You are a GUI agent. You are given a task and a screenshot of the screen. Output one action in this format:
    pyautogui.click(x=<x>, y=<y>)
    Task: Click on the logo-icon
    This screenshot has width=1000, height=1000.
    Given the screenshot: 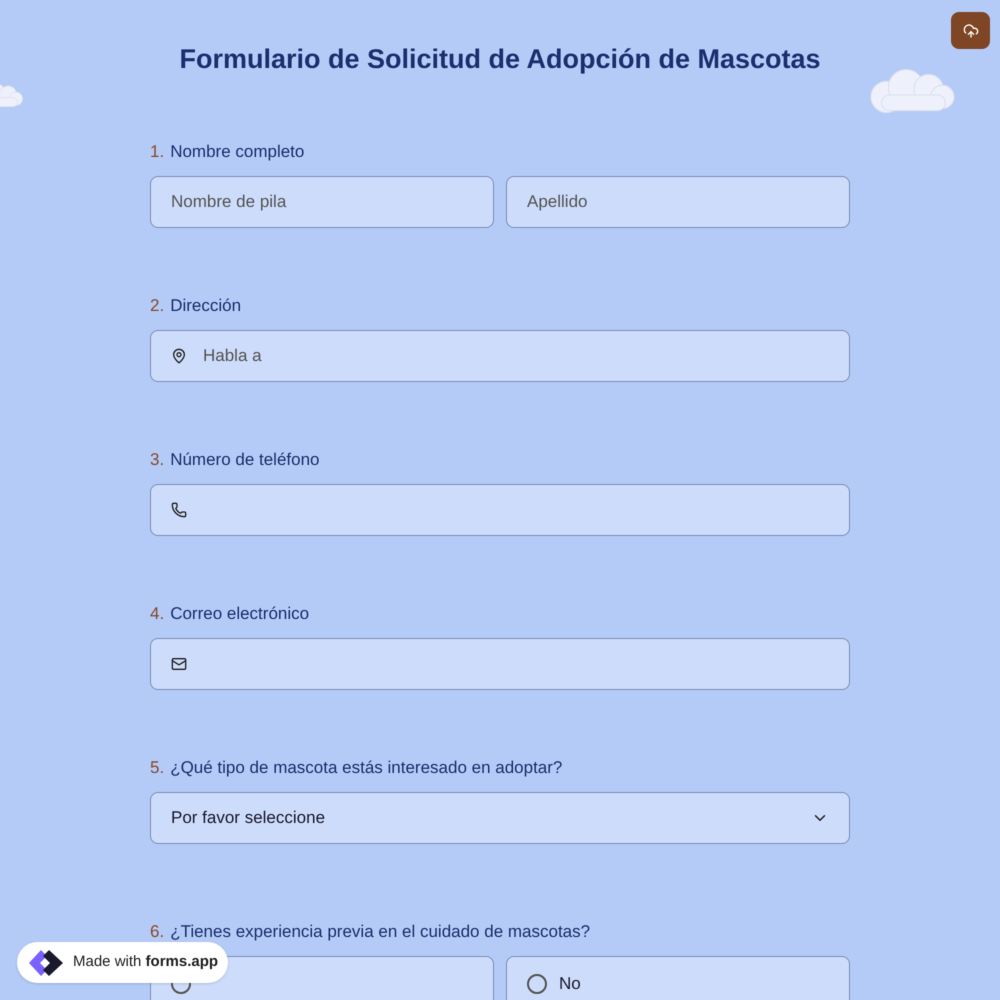 What is the action you would take?
    pyautogui.click(x=46, y=963)
    